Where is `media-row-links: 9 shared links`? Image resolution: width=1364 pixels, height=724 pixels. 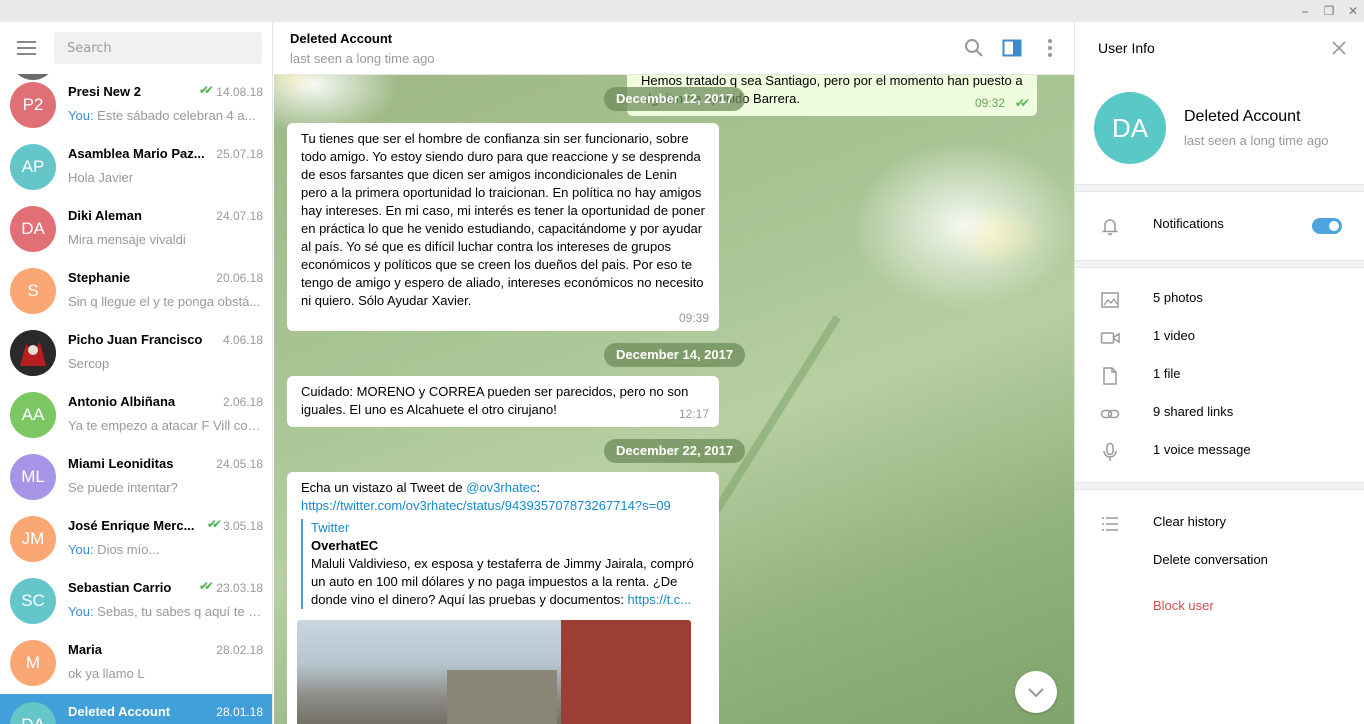 media-row-links: 9 shared links is located at coordinates (1219, 413).